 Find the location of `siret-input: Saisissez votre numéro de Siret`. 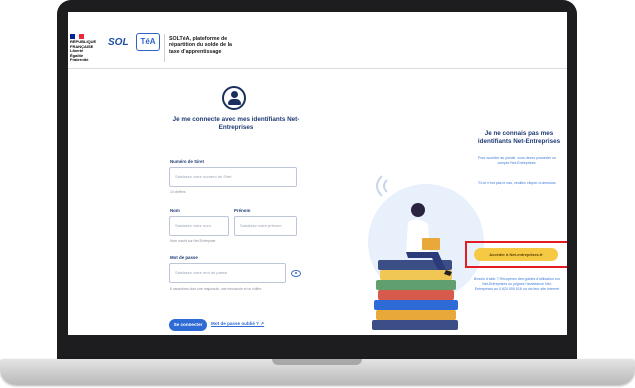

siret-input: Saisissez votre numéro de Siret is located at coordinates (233, 177).